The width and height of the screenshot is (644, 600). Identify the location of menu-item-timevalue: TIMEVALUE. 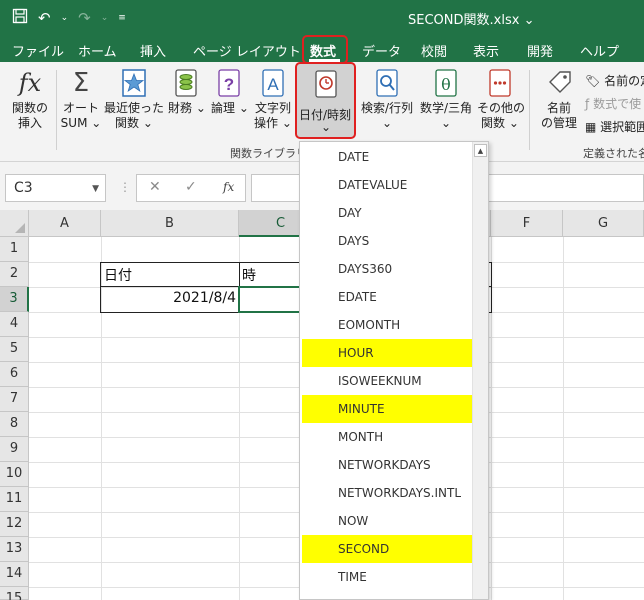
(387, 595).